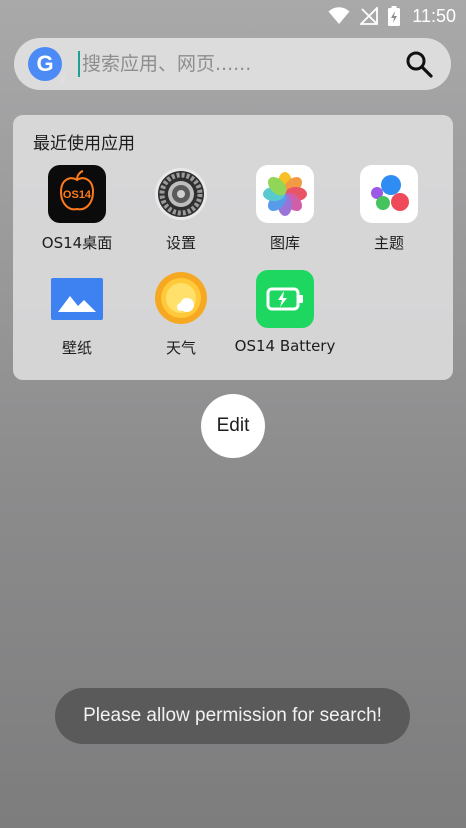 The width and height of the screenshot is (466, 828). Describe the element at coordinates (77, 299) in the screenshot. I see `wallpaper-icon` at that location.